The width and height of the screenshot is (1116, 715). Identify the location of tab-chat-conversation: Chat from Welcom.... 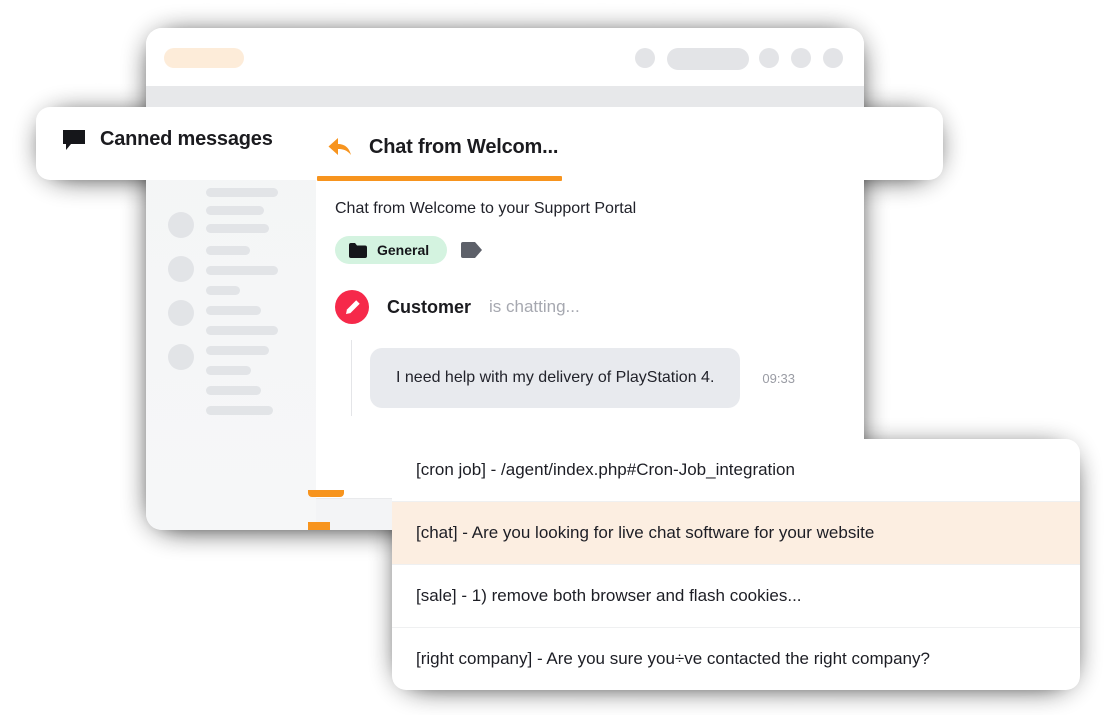
(442, 147).